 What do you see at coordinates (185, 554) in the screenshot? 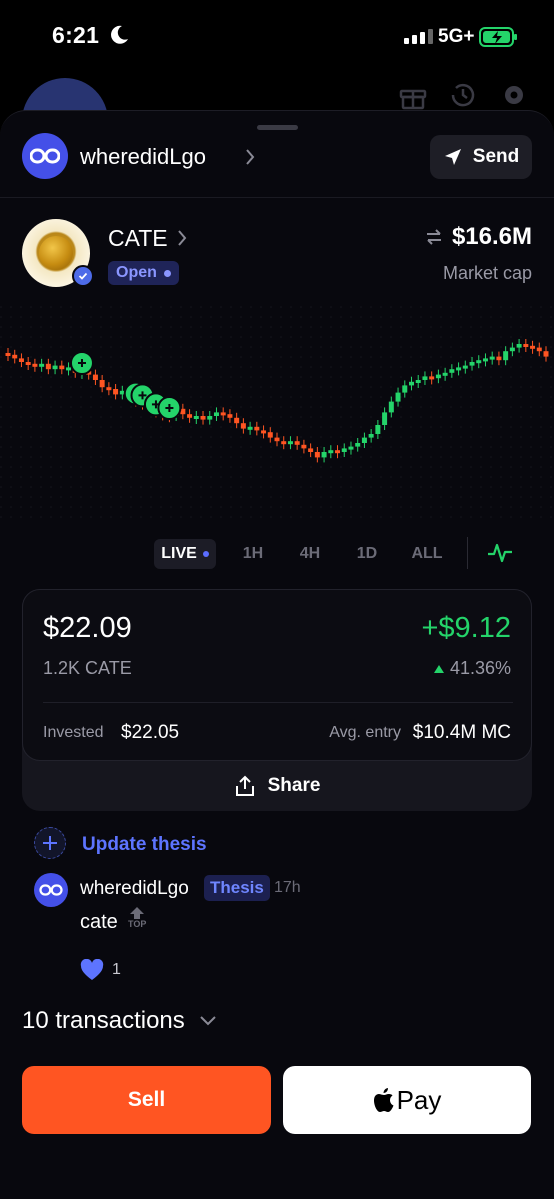
I see `tab-live: LIVE` at bounding box center [185, 554].